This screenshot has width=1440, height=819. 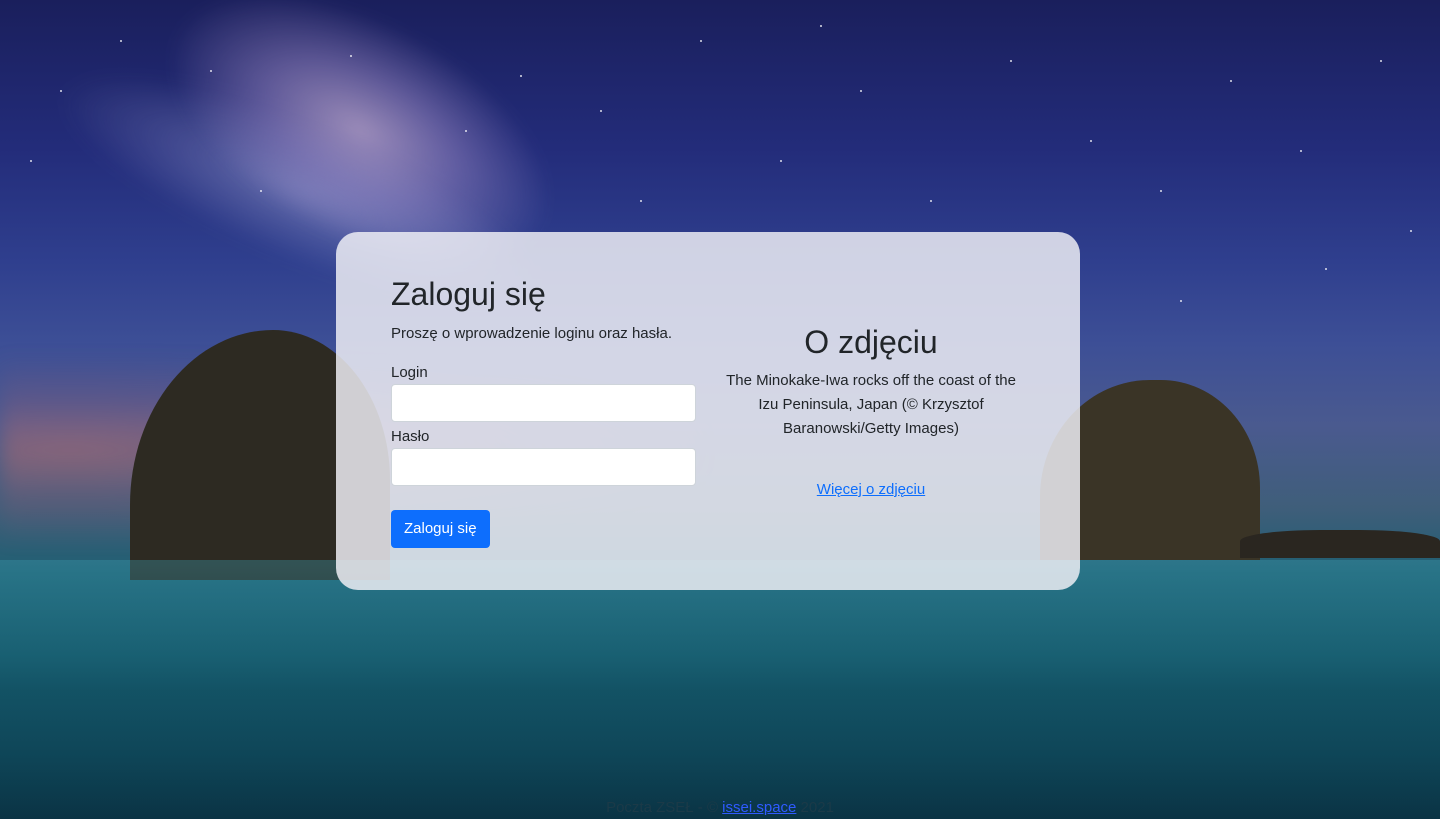 I want to click on login-subtitle: Proszę o wprowadzenie loginu oraz hasła., so click(x=531, y=333).